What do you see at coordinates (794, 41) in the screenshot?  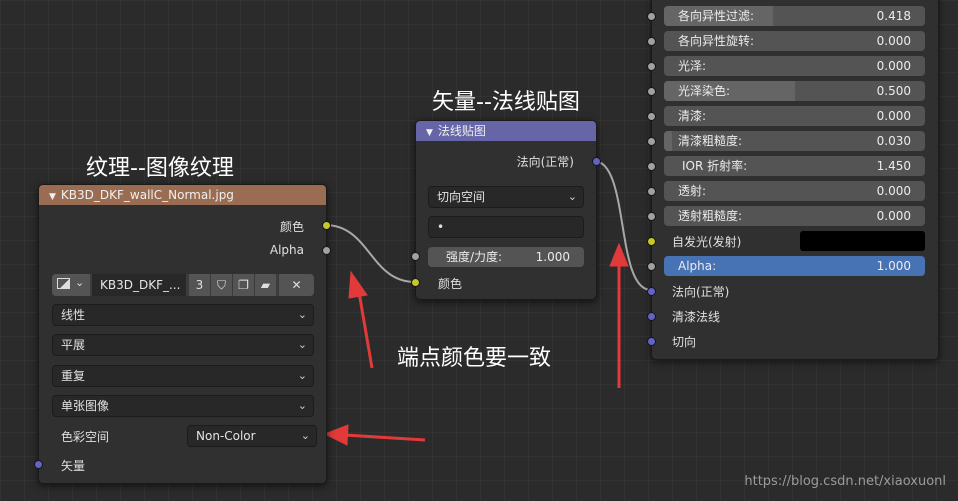 I see `bsdf-value-field: 各向异性旋转: 0.000` at bounding box center [794, 41].